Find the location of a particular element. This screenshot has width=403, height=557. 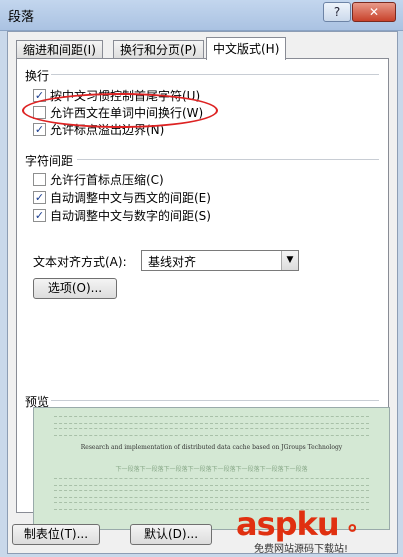

checkbox-row: 允许行首标点压缩(C) is located at coordinates (98, 179).